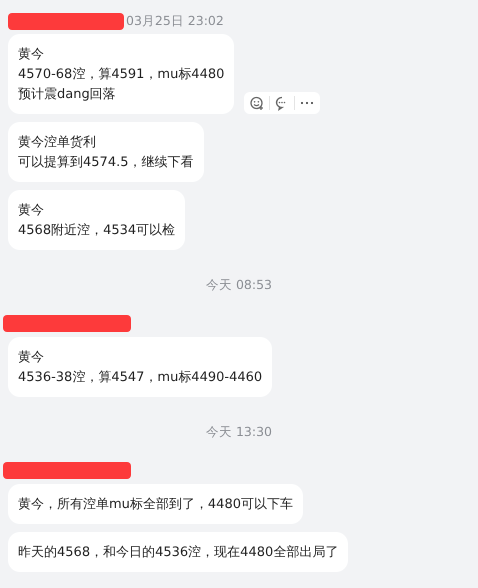 The height and width of the screenshot is (588, 478). I want to click on message-text: 4536-38涳，算4547，mu标4490-4460, so click(140, 378).